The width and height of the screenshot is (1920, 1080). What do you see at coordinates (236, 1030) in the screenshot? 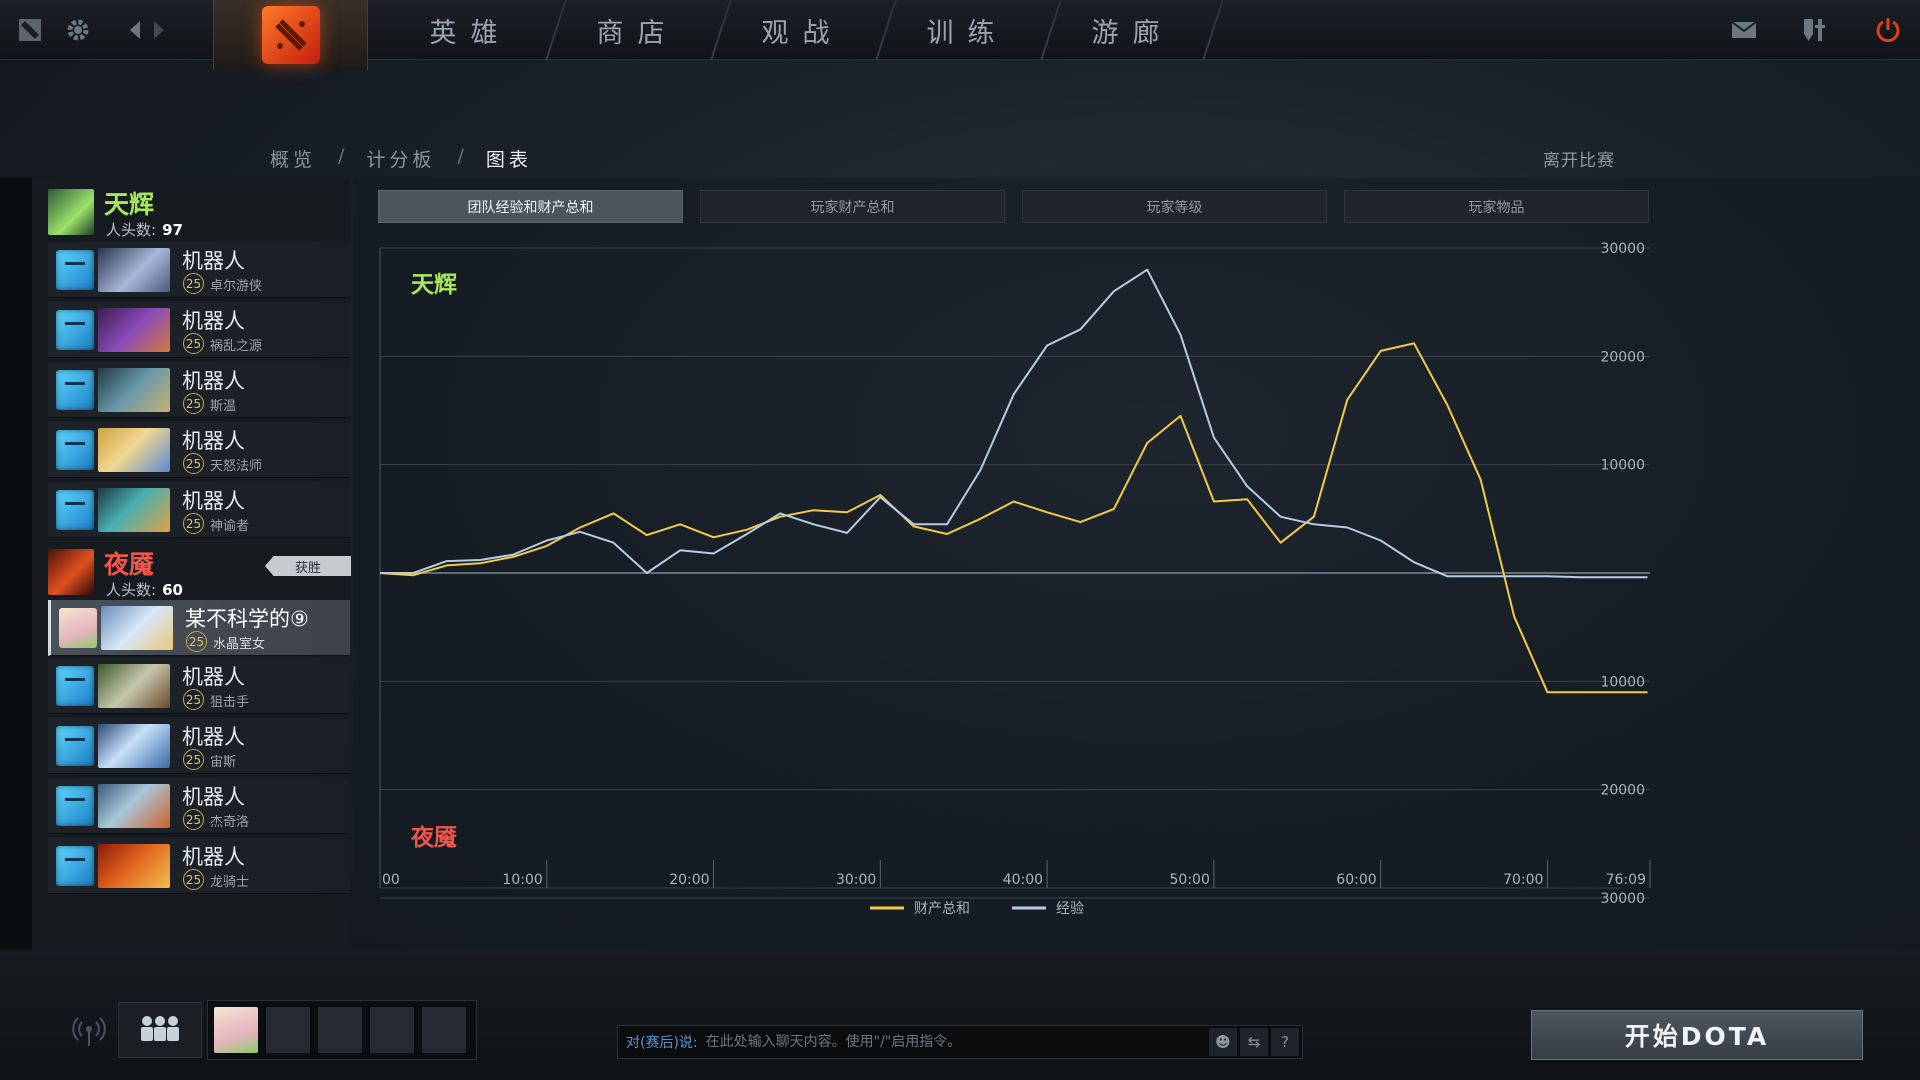
I see `party-slot-self-avatar` at bounding box center [236, 1030].